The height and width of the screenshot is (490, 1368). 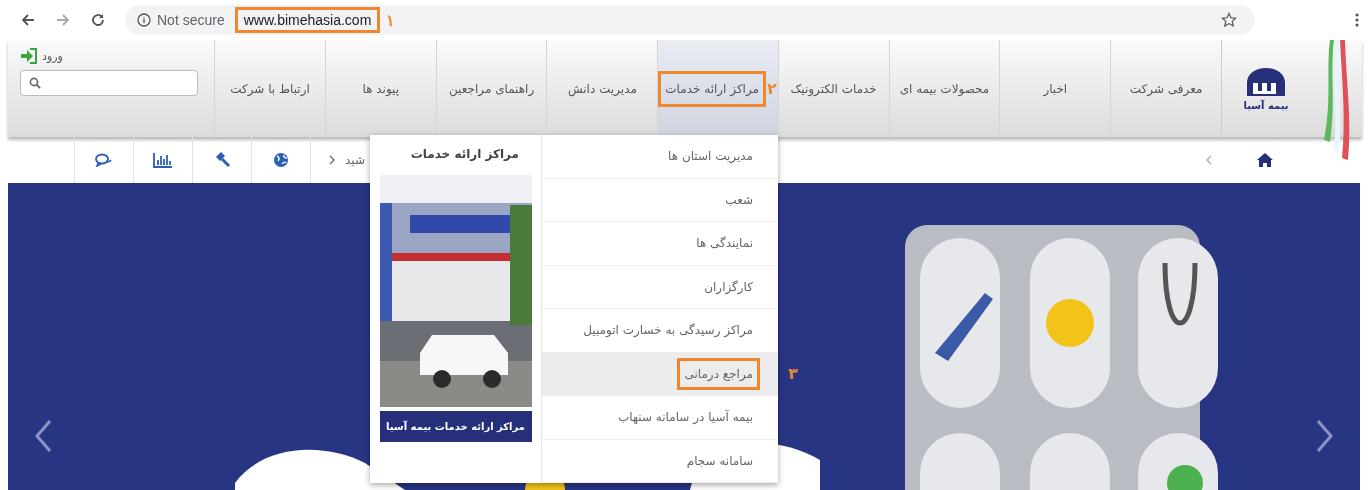 I want to click on search-icon, so click(x=35, y=83).